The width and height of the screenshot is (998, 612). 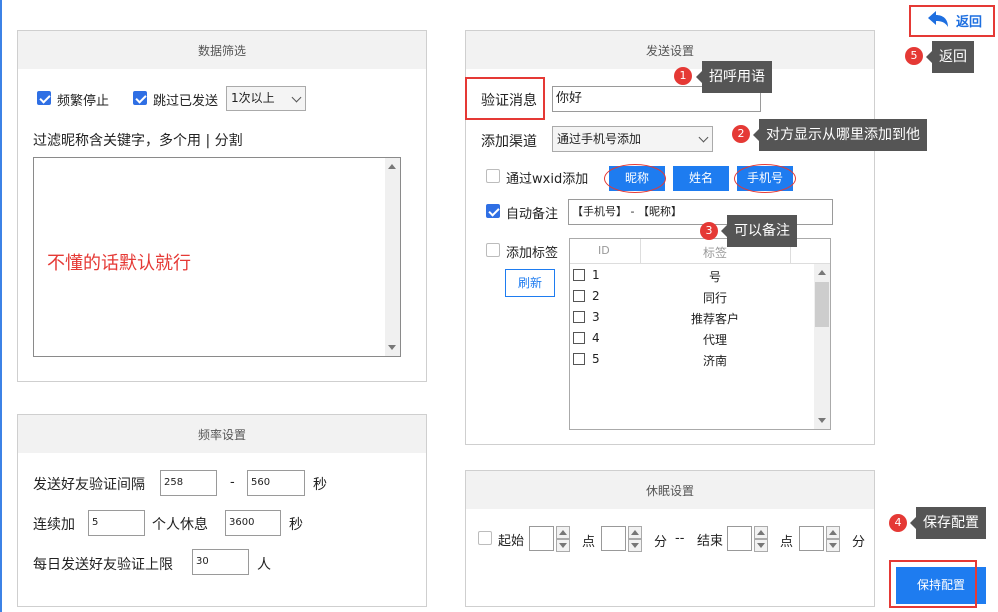 I want to click on interval-max-input: 560, so click(x=276, y=483).